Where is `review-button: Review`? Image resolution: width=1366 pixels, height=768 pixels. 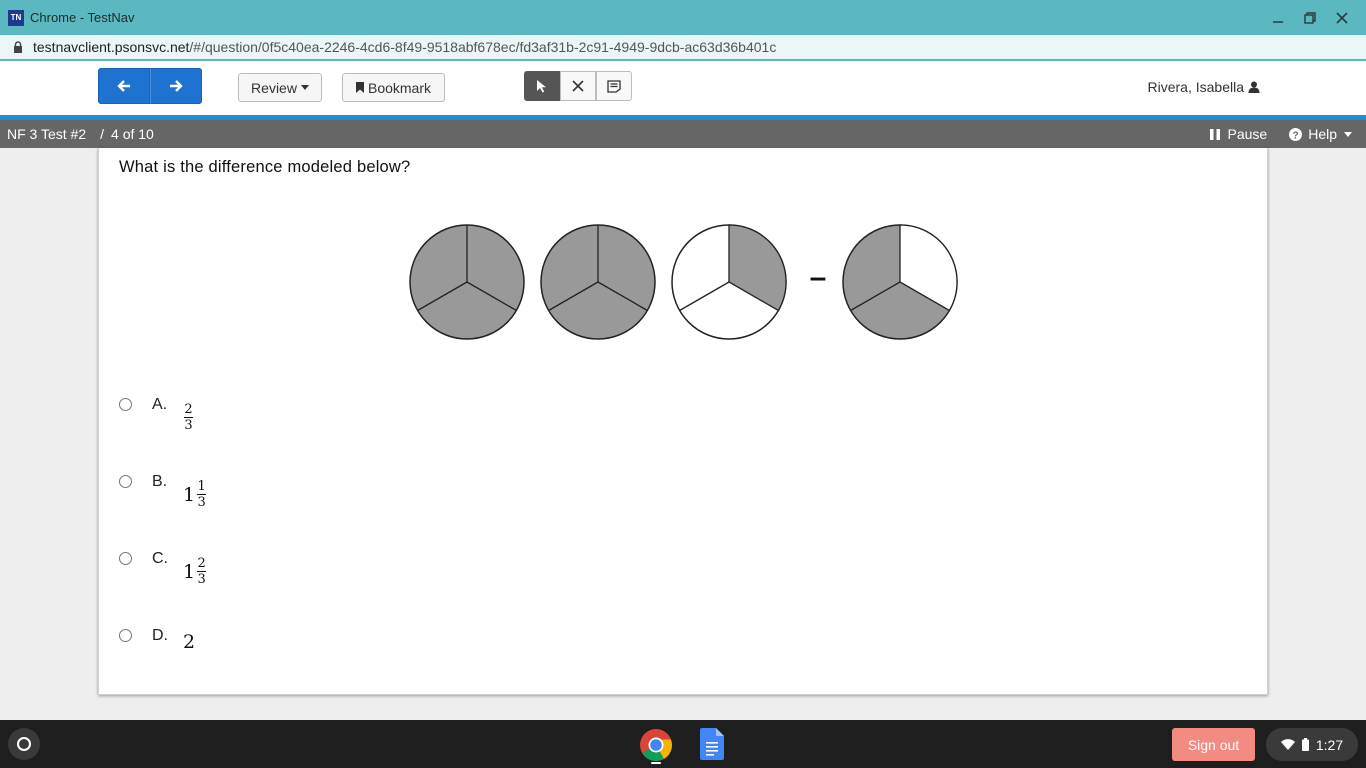 review-button: Review is located at coordinates (280, 87).